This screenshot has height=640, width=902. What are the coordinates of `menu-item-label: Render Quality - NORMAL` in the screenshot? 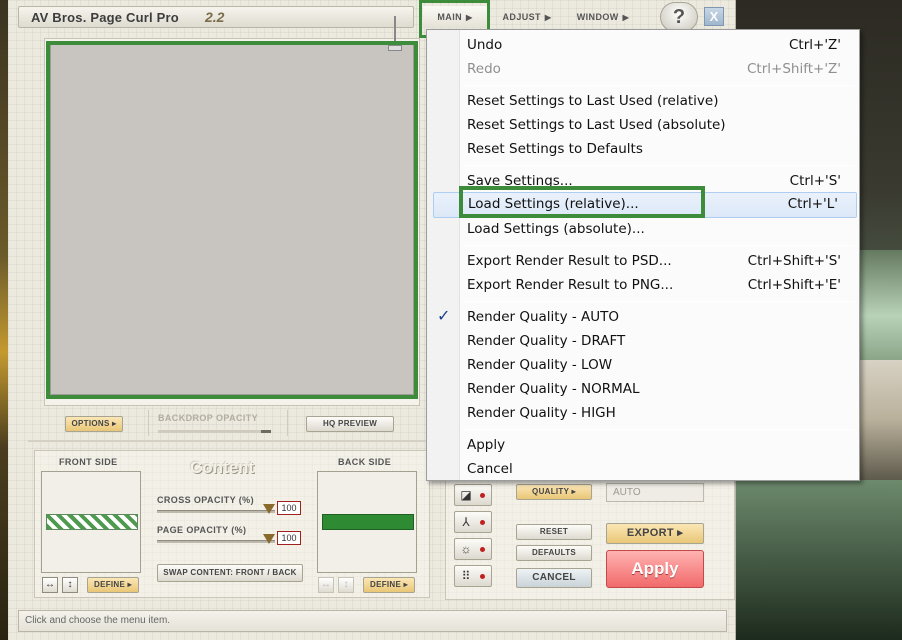 It's located at (553, 389).